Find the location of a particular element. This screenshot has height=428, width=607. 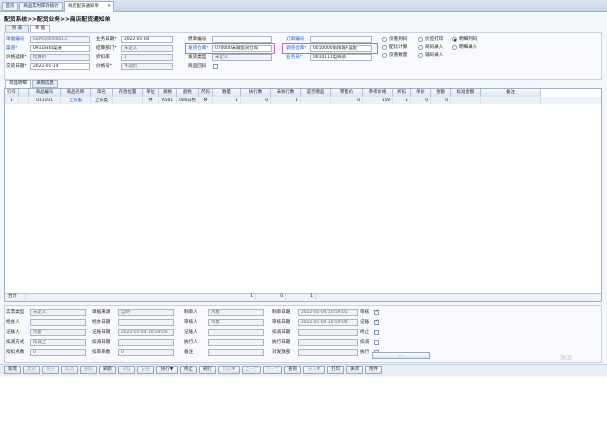

tab-home: 首页 is located at coordinates (10, 6).